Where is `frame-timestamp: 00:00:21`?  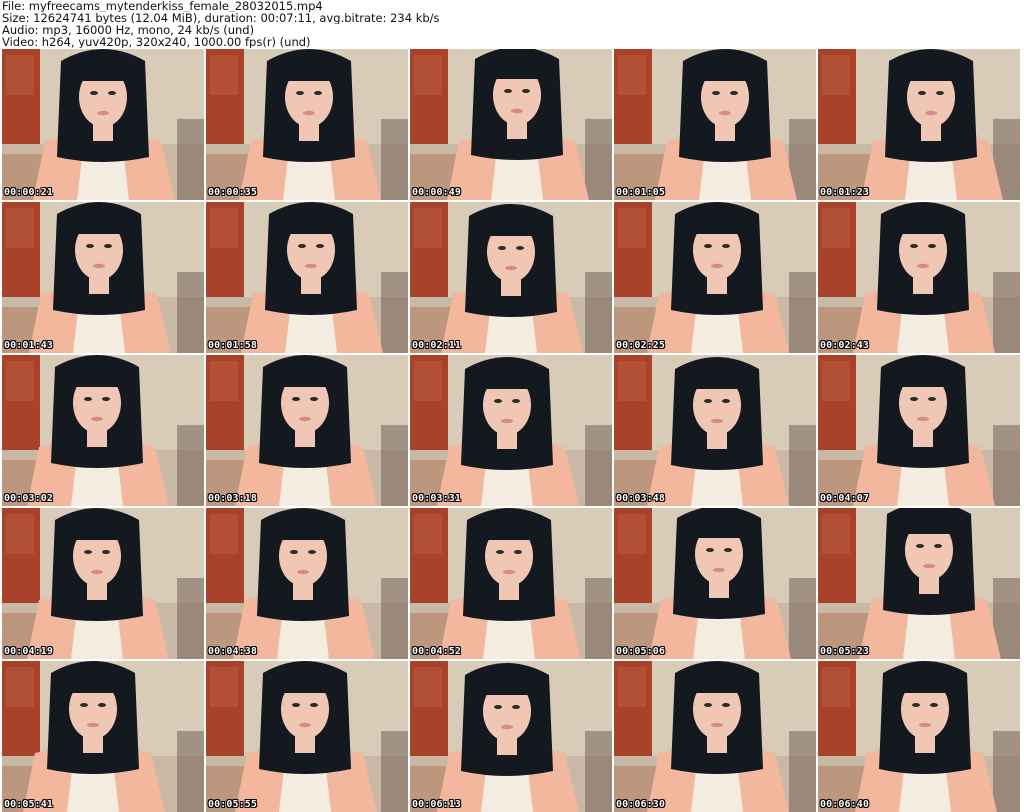 frame-timestamp: 00:00:21 is located at coordinates (28, 192).